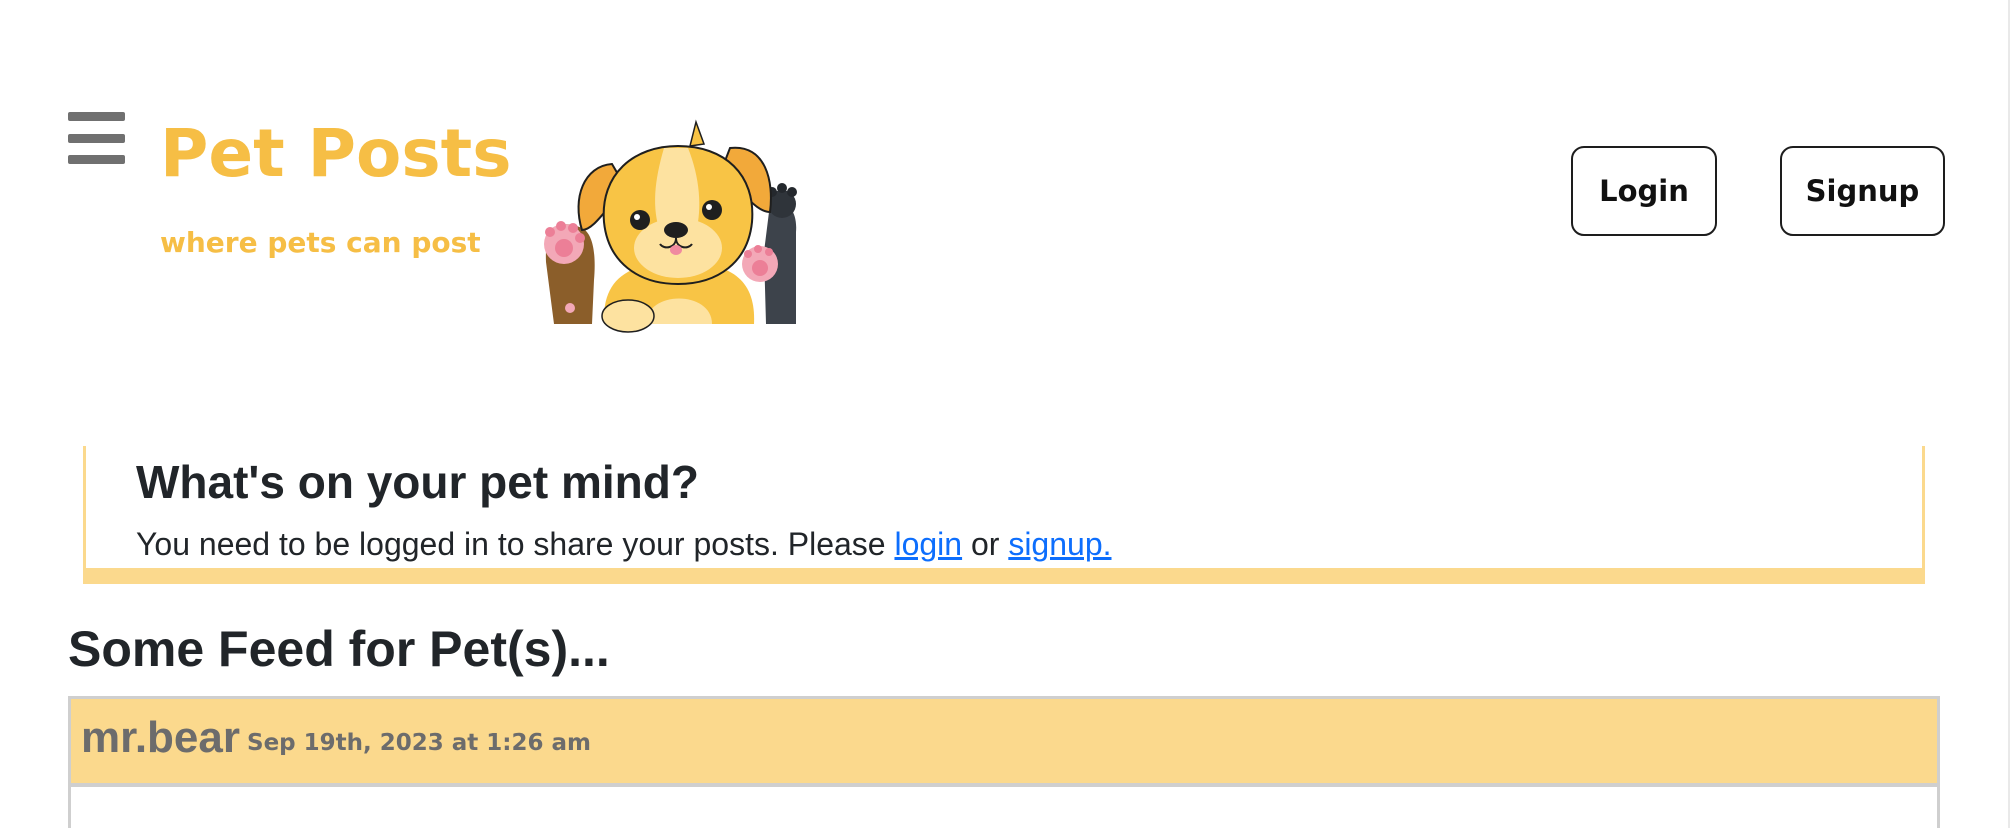 This screenshot has width=2012, height=828. Describe the element at coordinates (1004, 743) in the screenshot. I see `post-header: mr.bear Sep 19th, 2023 at 1:26 am` at that location.